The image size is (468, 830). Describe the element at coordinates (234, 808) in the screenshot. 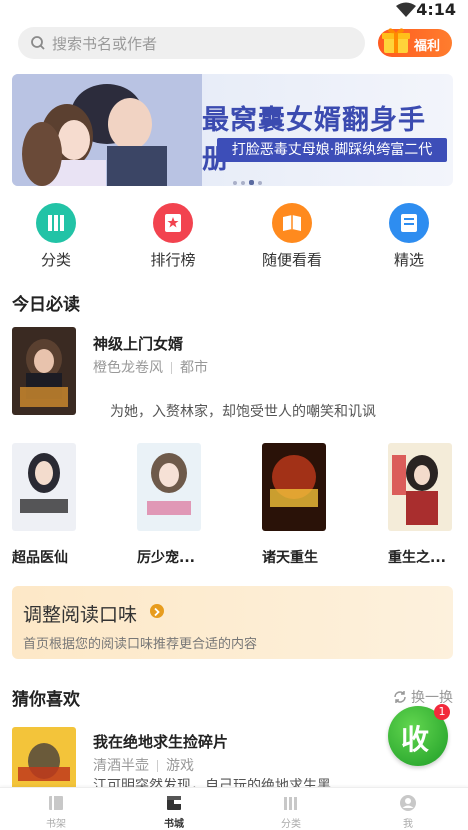

I see `bottom-tab-bar: 书架 书城 分类 我` at that location.